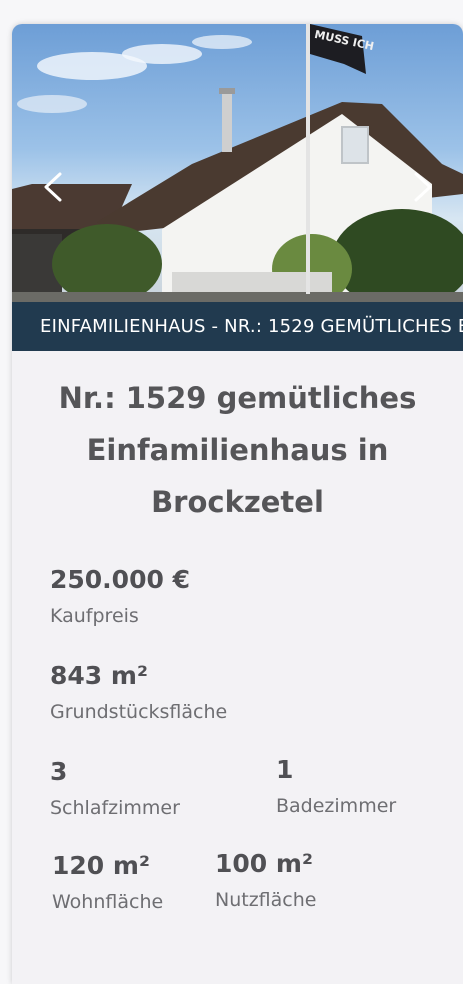 This screenshot has width=463, height=984. I want to click on carousel-next-button, so click(421, 187).